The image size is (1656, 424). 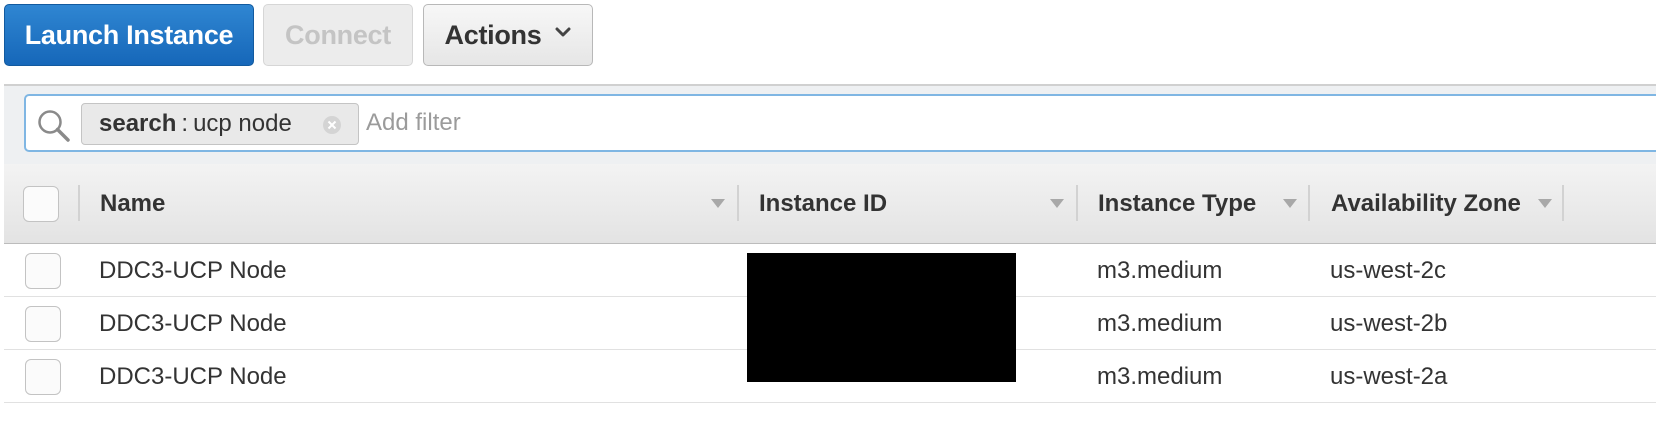 I want to click on filter-token-value: ucp node, so click(x=242, y=123).